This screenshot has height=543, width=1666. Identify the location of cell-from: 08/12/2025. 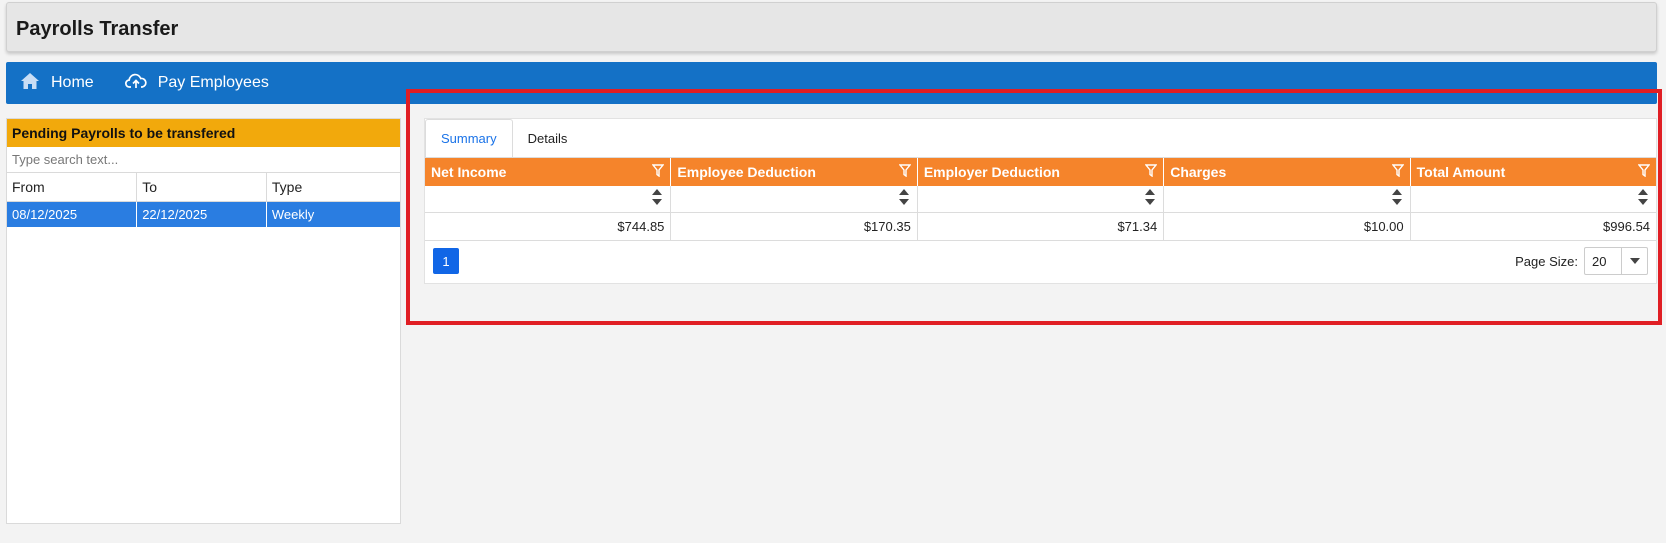
(72, 214).